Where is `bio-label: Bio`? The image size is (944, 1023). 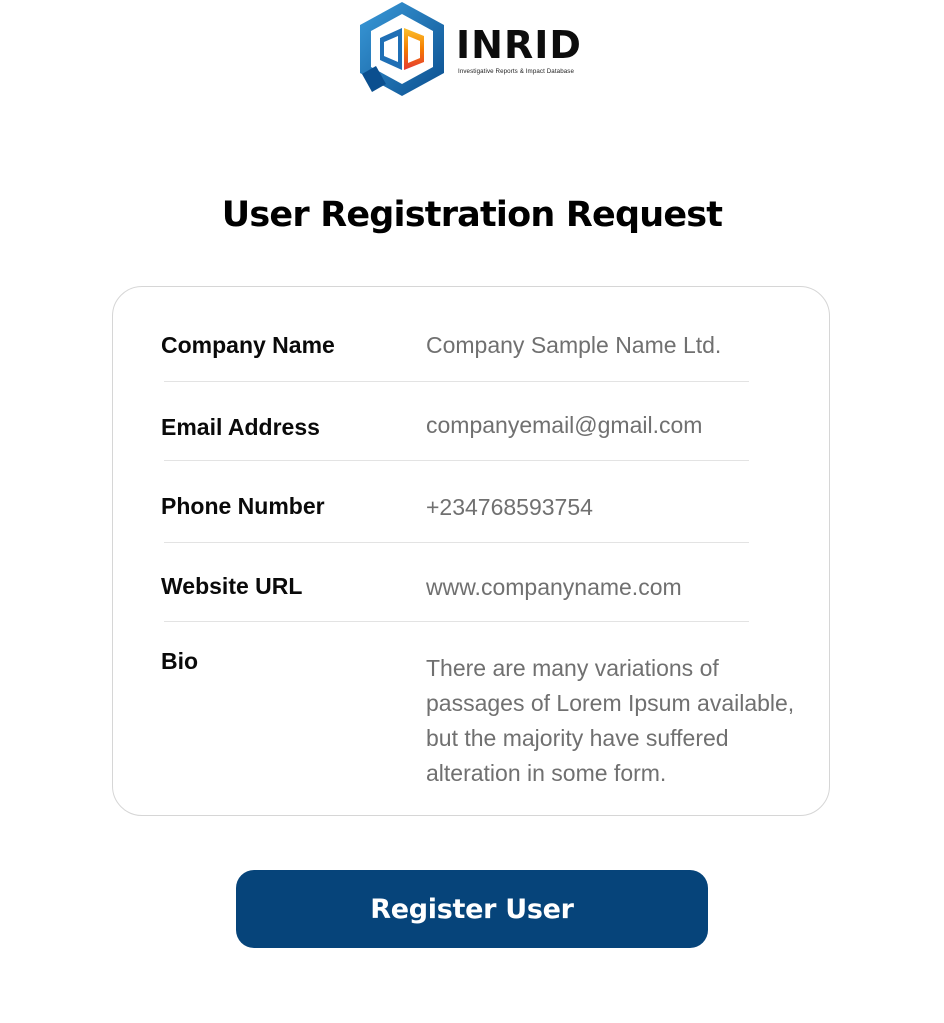
bio-label: Bio is located at coordinates (180, 661).